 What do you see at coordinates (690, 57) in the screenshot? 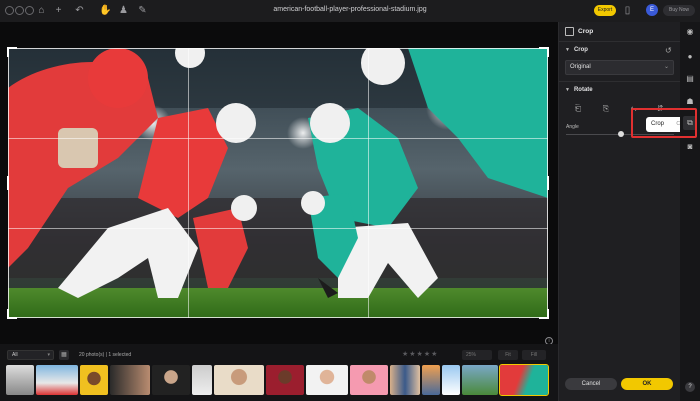
I see `retouch-icon: ●` at bounding box center [690, 57].